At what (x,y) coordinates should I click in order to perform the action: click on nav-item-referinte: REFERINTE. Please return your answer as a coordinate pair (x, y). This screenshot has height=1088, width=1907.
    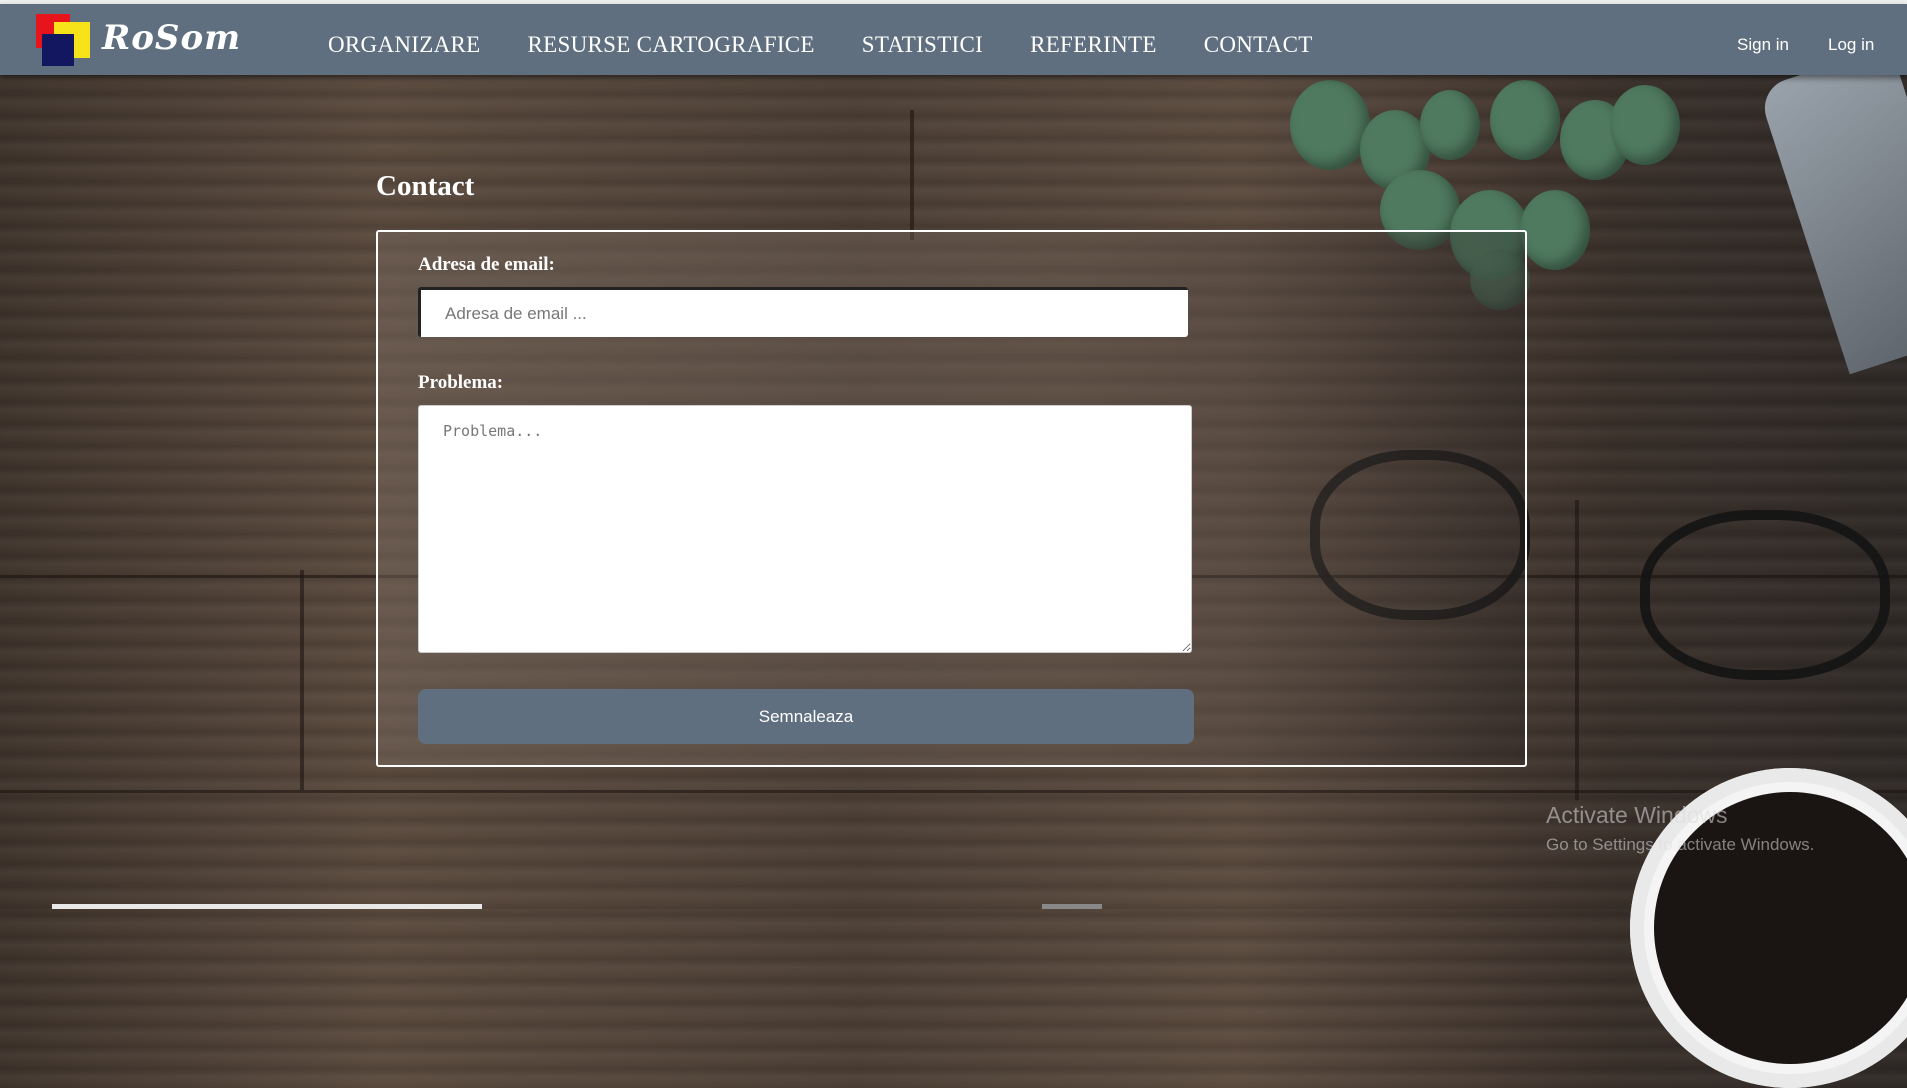
    Looking at the image, I should click on (1093, 45).